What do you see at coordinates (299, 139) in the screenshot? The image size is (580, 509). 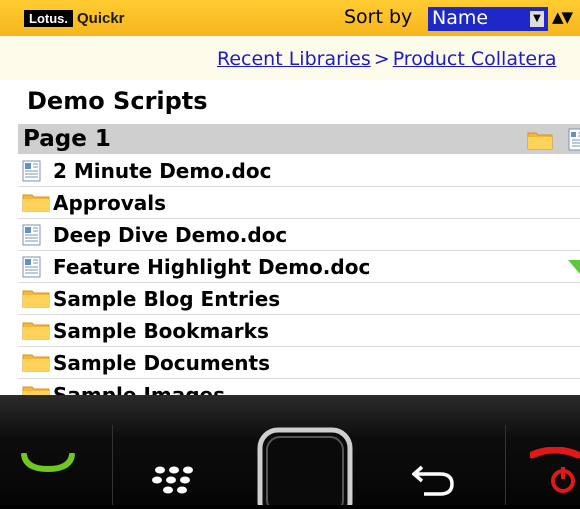 I see `section-header: Page 1` at bounding box center [299, 139].